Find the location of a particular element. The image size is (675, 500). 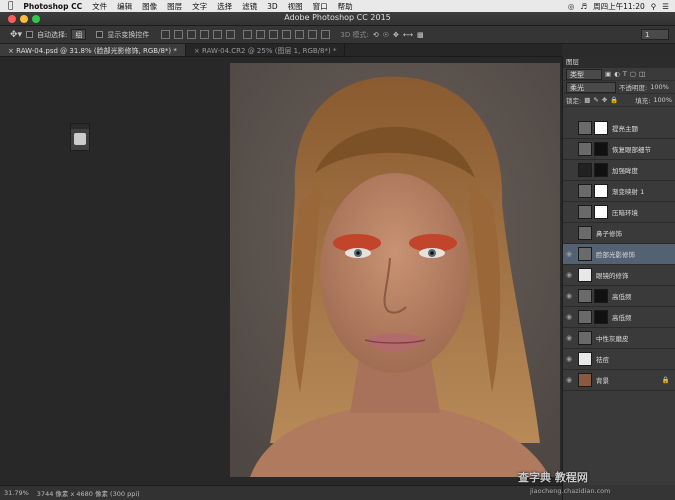

tab-raw04-psd: × RAW-04.psd @ 31.8% (脸部光影修饰, RGB/8*) * is located at coordinates (93, 50).